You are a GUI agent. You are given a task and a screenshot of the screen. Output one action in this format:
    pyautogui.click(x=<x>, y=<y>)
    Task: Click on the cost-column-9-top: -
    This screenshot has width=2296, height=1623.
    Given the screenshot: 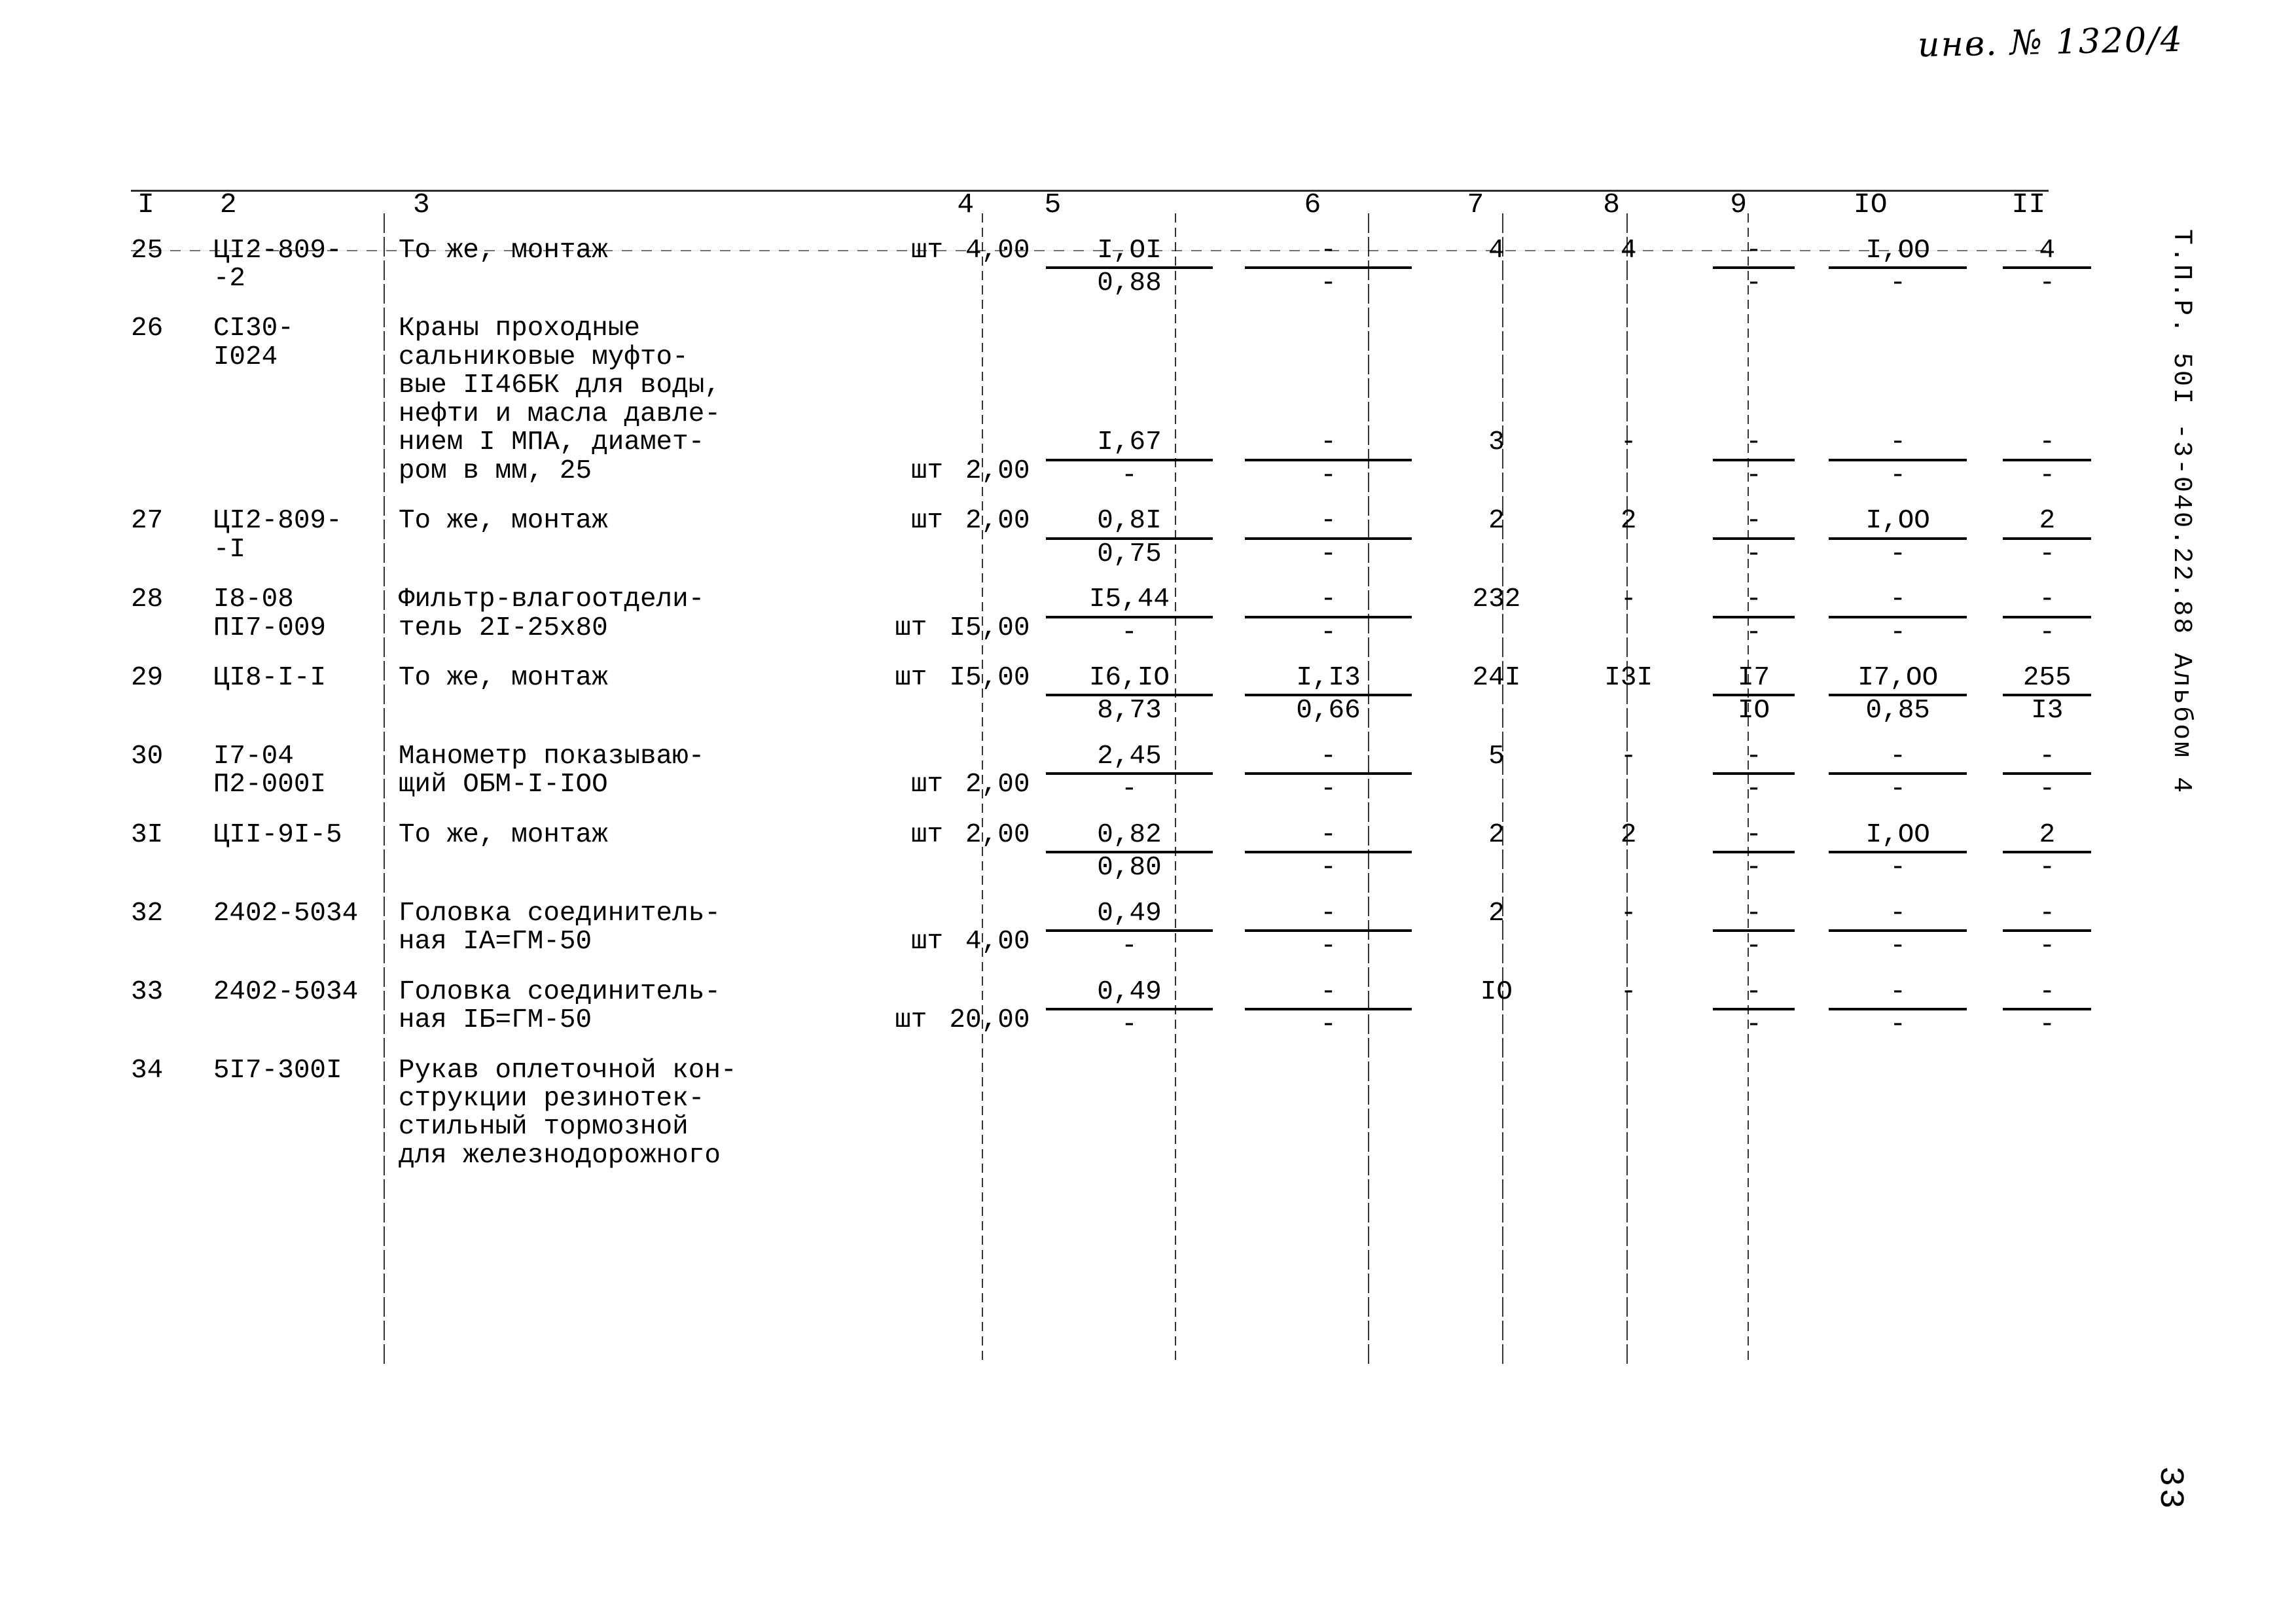 What is the action you would take?
    pyautogui.click(x=1754, y=599)
    